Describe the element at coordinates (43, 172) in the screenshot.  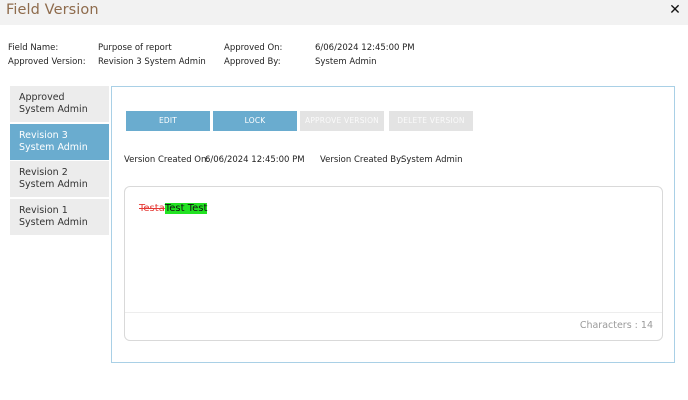
I see `version-name: Revision 2` at that location.